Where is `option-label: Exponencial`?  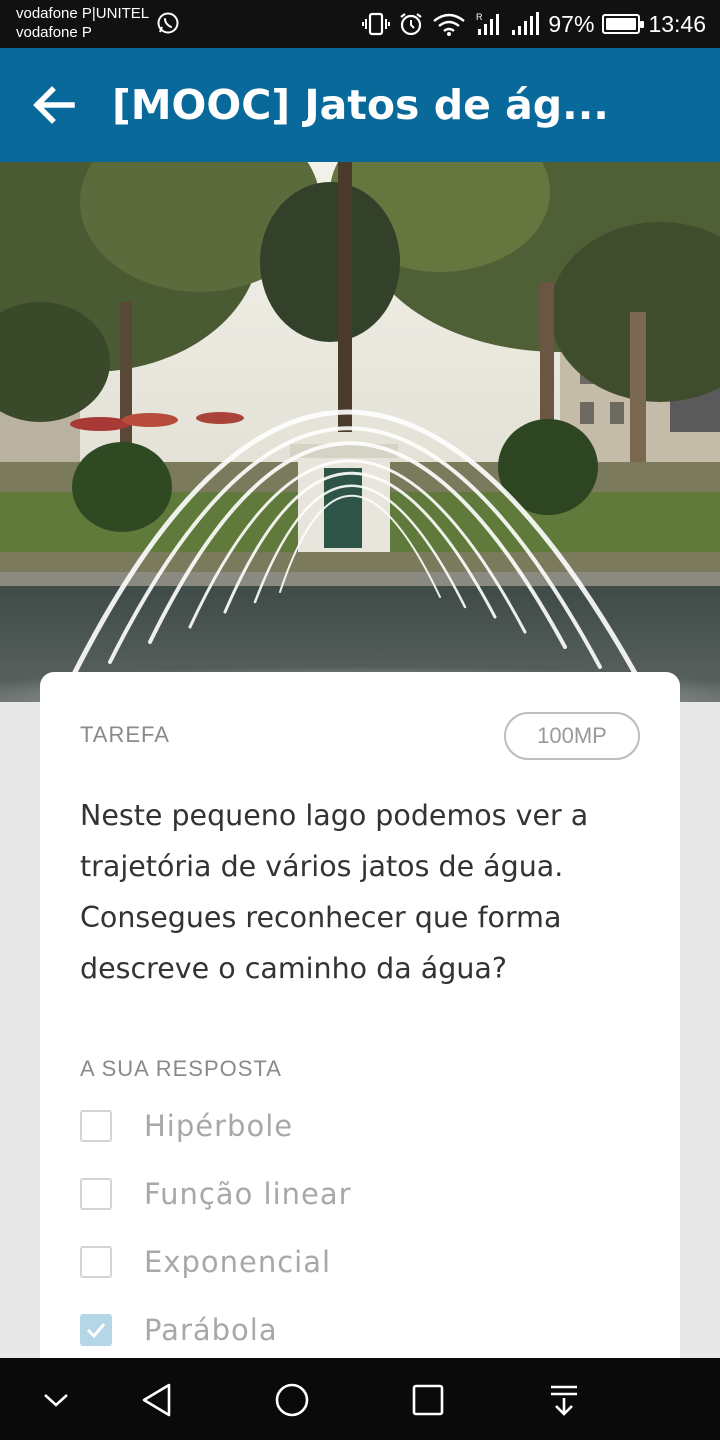 option-label: Exponencial is located at coordinates (238, 1262).